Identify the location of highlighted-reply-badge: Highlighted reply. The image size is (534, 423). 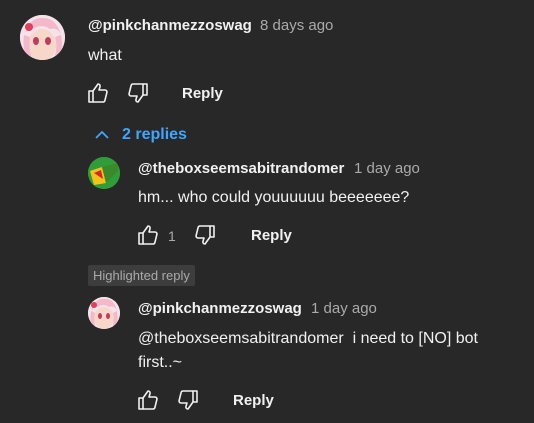
(141, 275).